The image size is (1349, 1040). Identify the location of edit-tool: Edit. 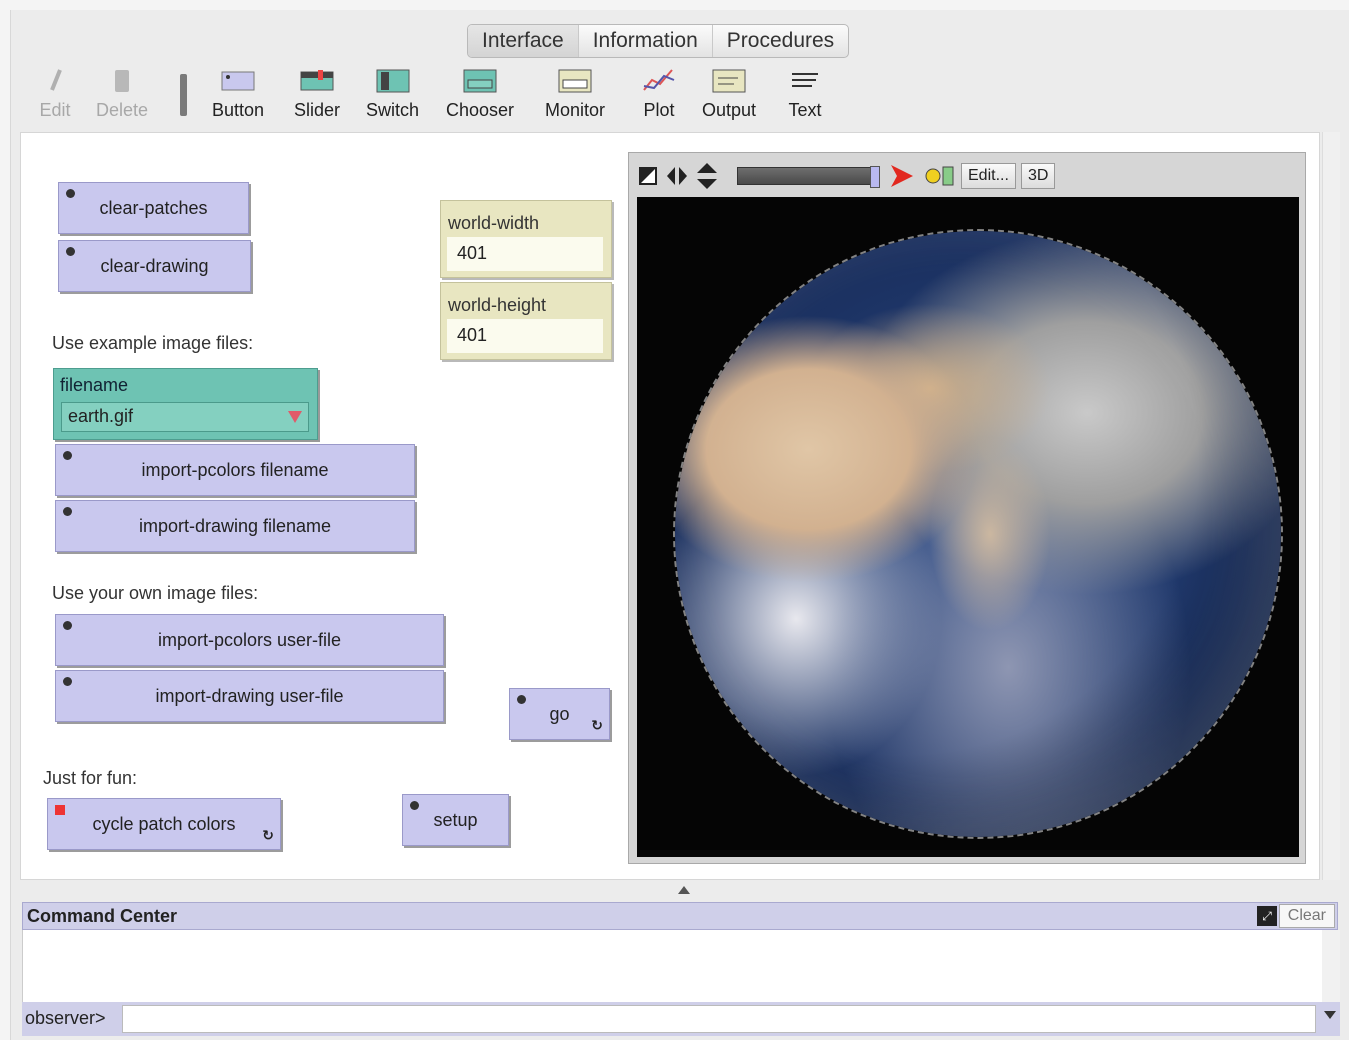
(55, 93).